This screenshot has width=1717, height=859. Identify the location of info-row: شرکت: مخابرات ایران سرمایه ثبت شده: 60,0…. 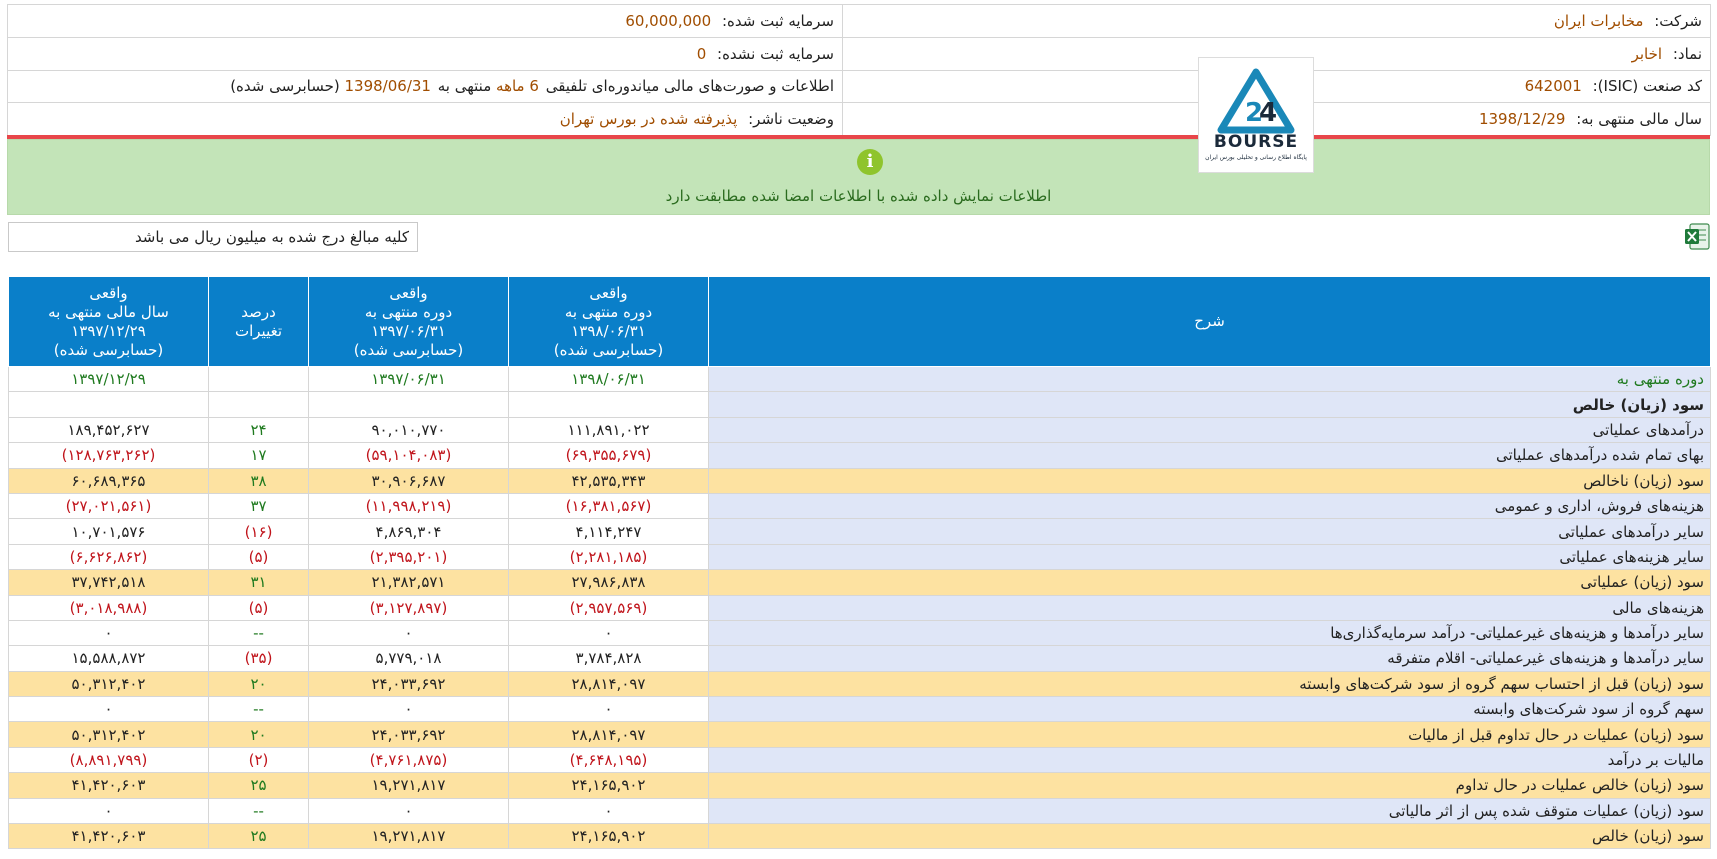
(859, 21).